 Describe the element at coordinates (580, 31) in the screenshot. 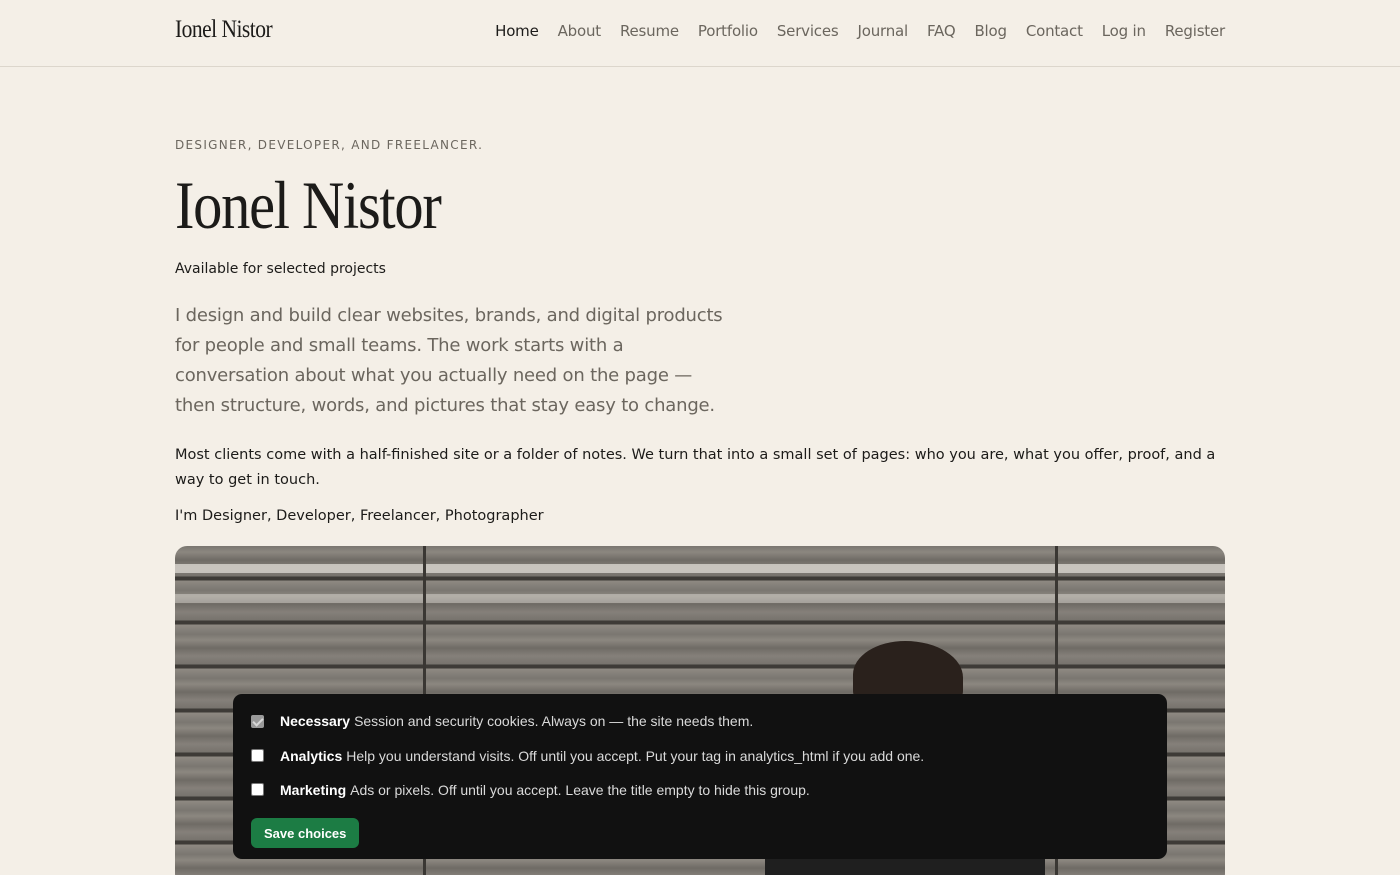

I see `nav-about: About` at that location.